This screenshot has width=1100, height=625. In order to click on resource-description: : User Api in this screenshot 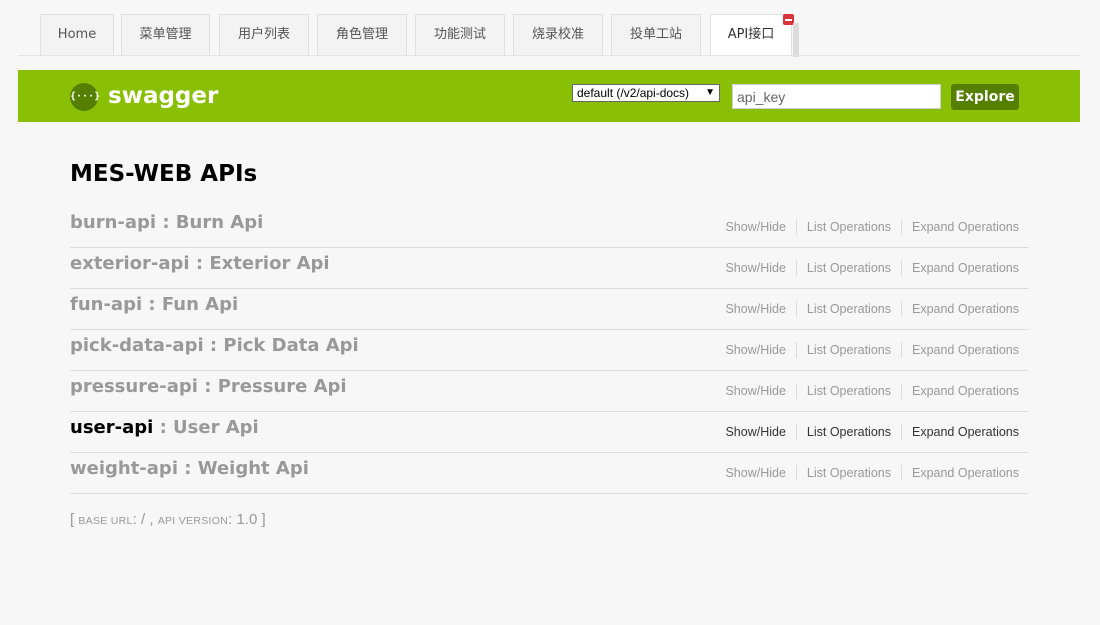, I will do `click(209, 427)`.